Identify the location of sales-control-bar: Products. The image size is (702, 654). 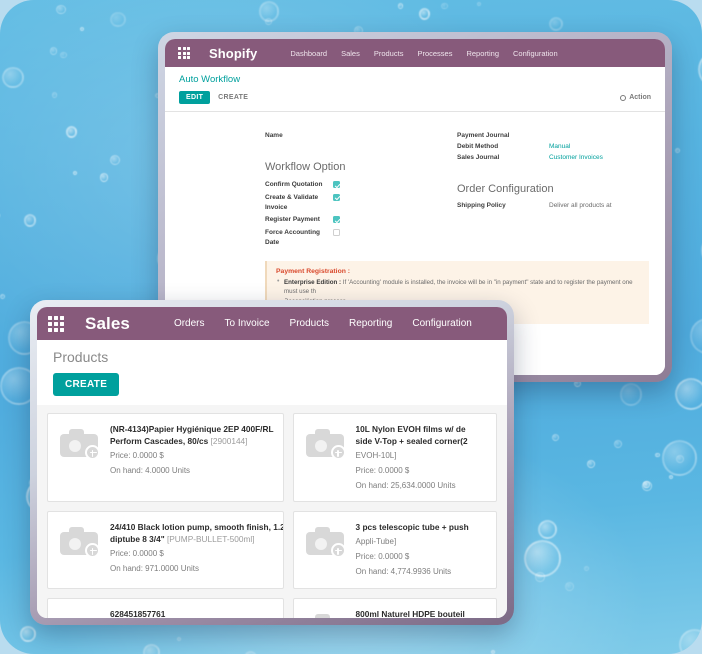
(272, 352).